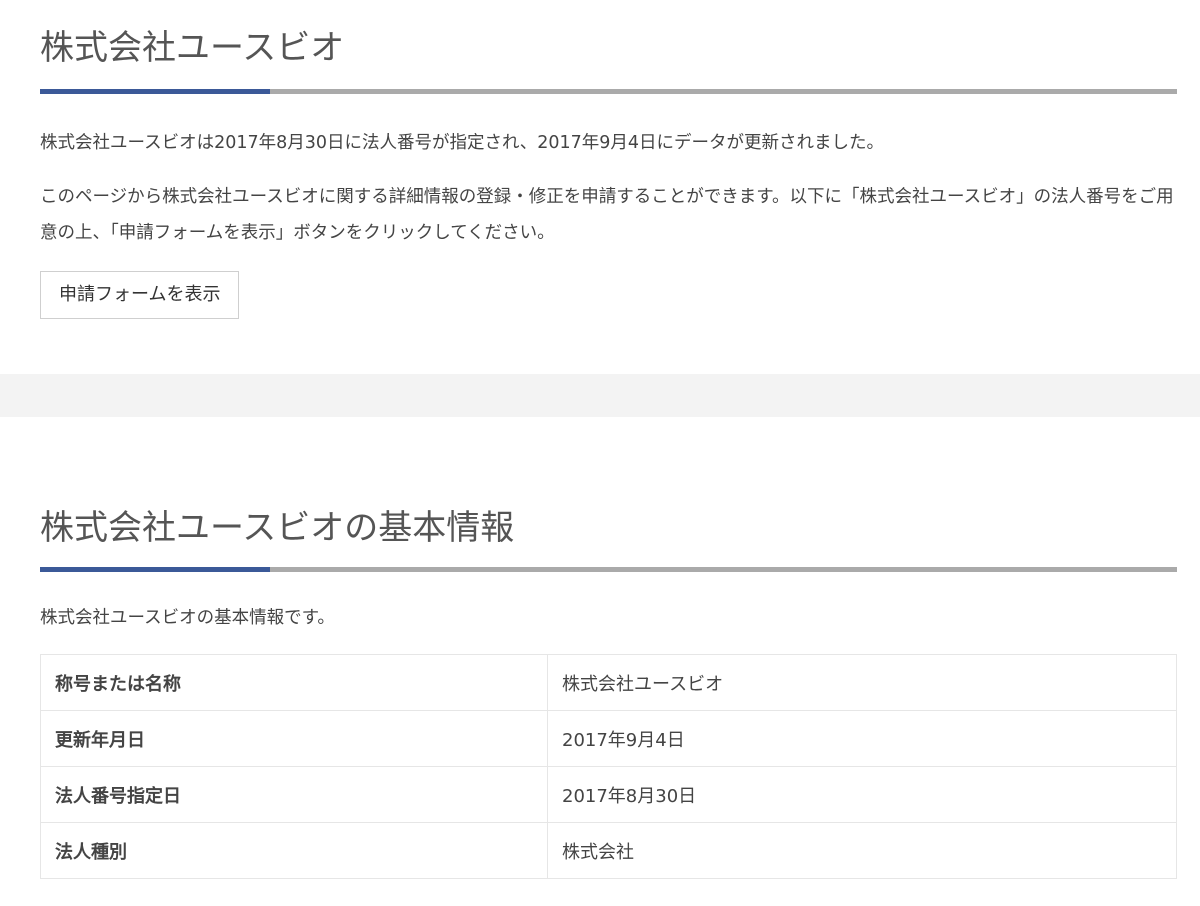 The height and width of the screenshot is (906, 1200). I want to click on section-separator-band, so click(600, 395).